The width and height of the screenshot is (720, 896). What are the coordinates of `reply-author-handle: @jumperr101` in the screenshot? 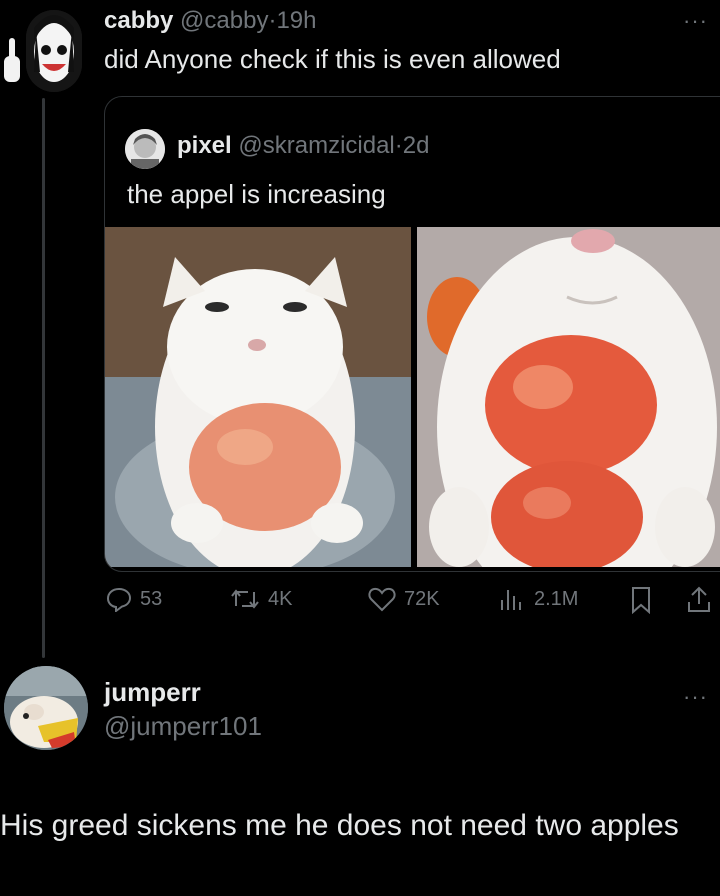 It's located at (183, 726).